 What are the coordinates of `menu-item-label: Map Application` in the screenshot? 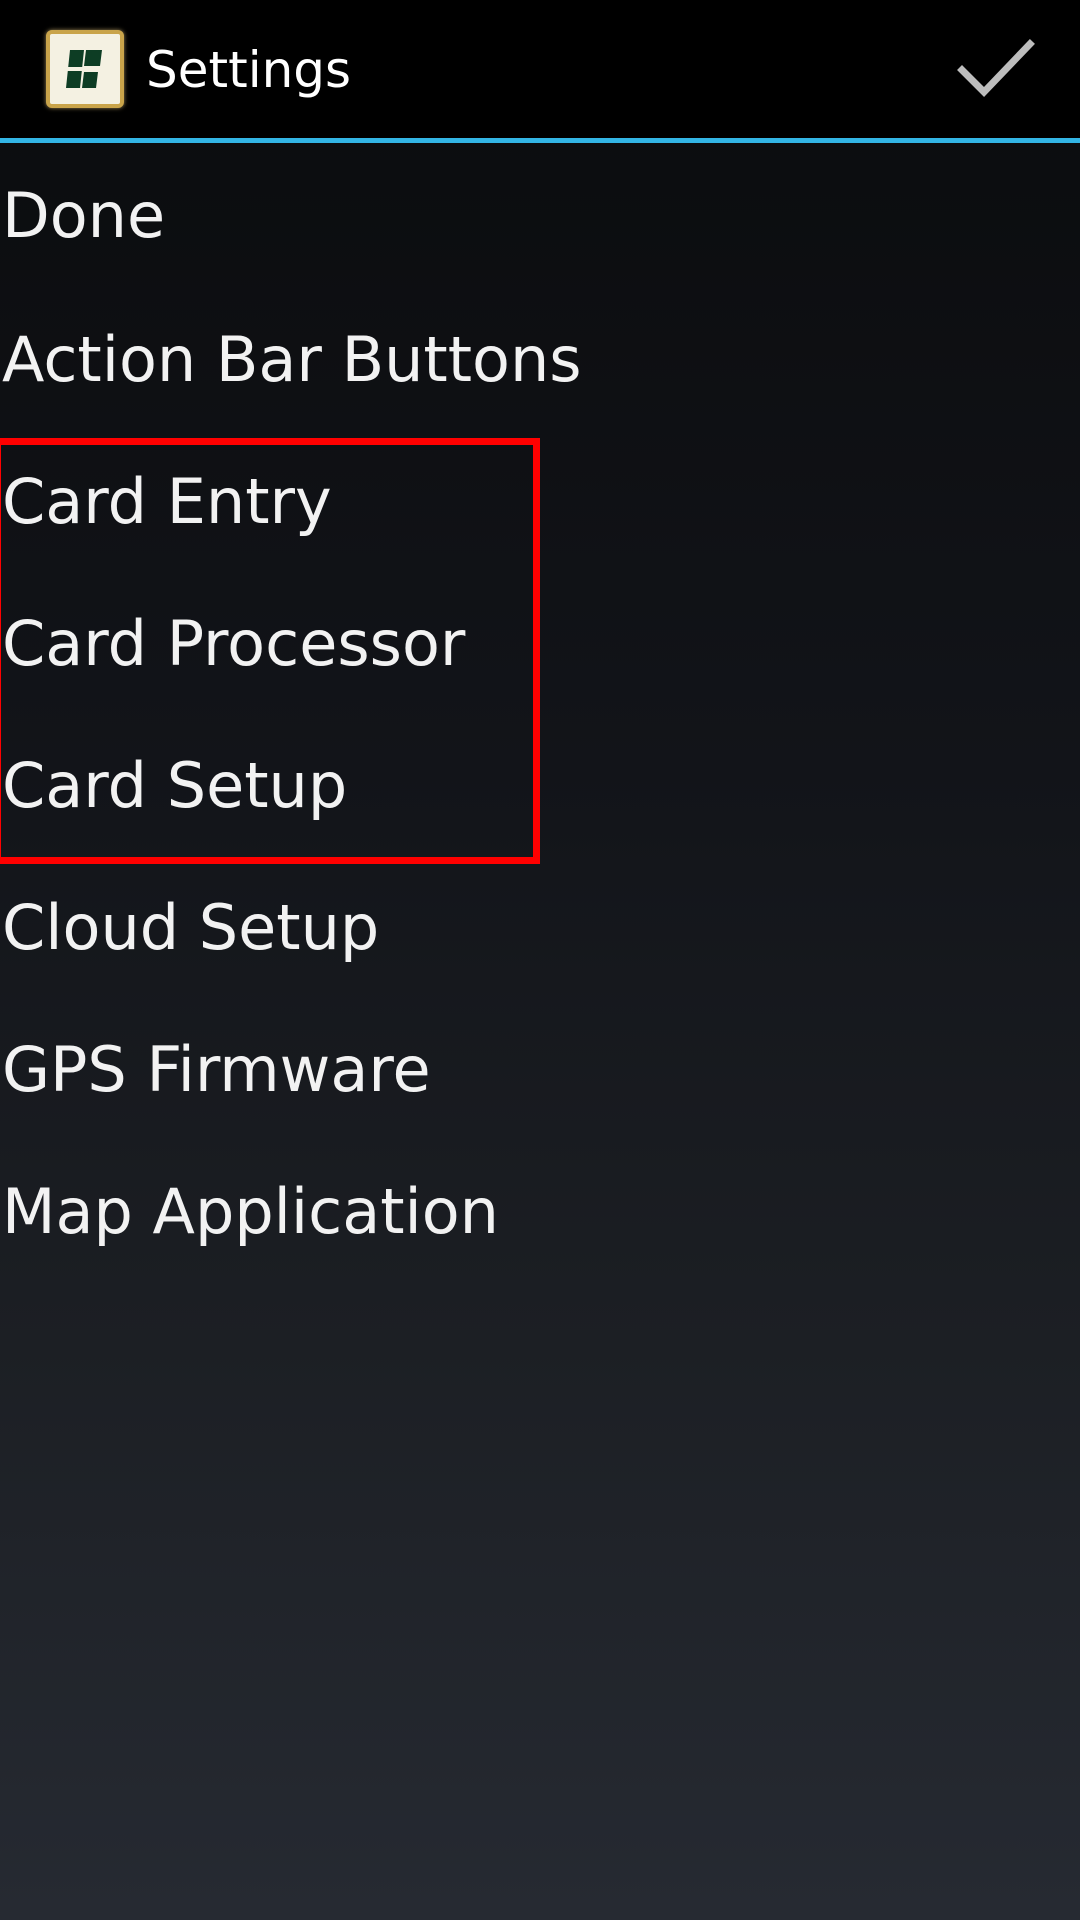 It's located at (250, 1211).